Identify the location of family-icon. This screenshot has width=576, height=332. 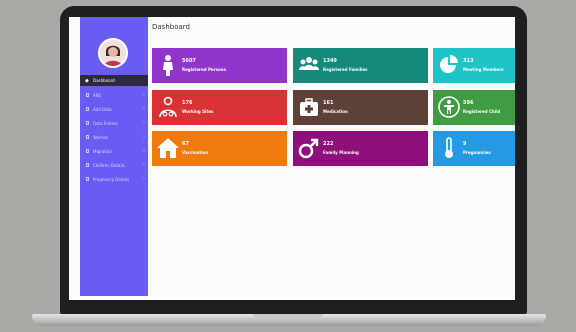
(309, 63).